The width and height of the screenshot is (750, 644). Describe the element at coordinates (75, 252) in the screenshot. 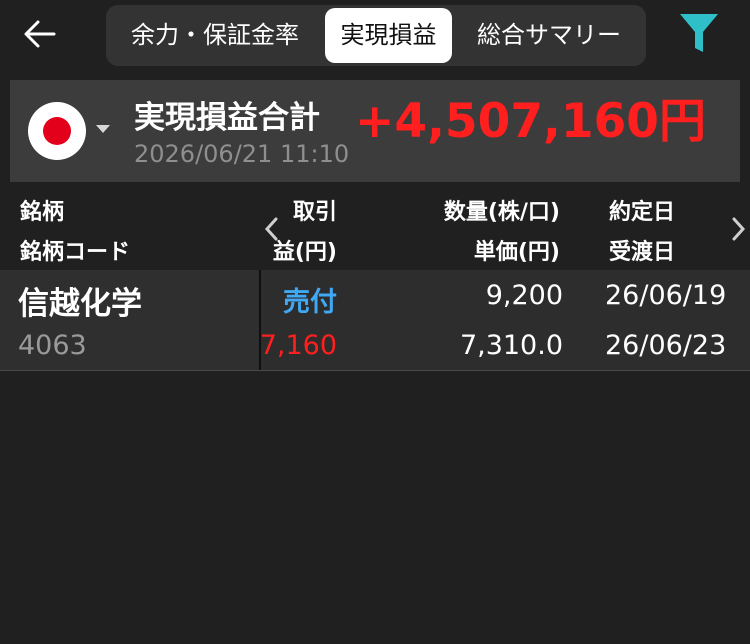

I see `col-header-code: 銘柄コード` at that location.